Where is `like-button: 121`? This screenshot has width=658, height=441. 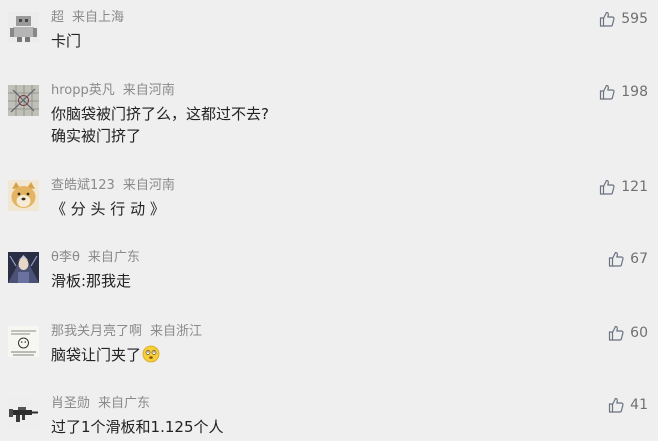
like-button: 121 is located at coordinates (623, 187).